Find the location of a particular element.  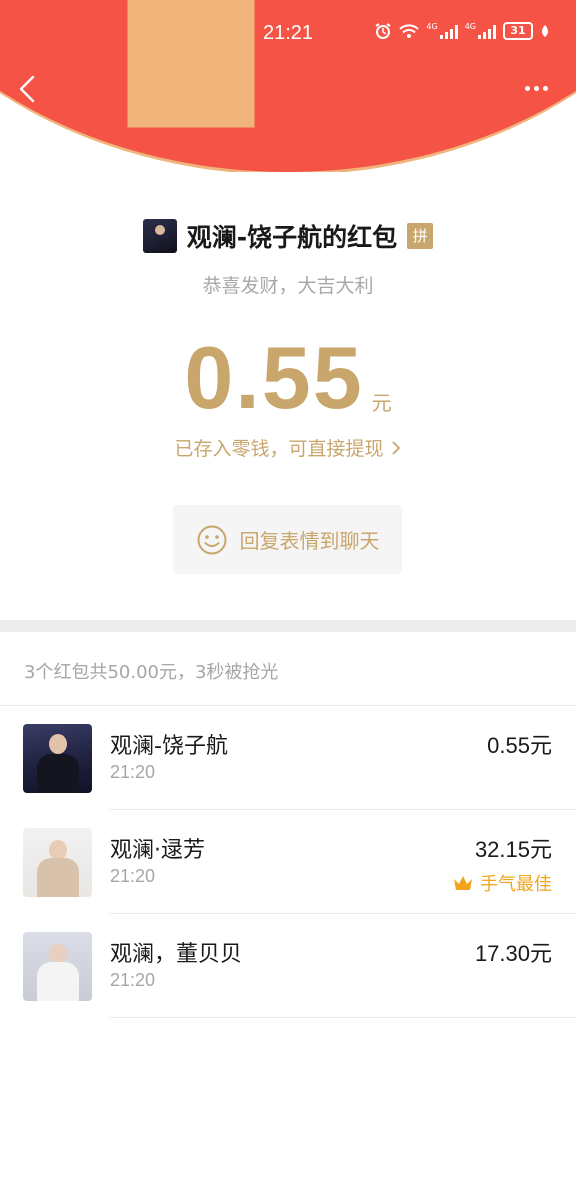

recipient-amount: 17.30元 is located at coordinates (513, 953).